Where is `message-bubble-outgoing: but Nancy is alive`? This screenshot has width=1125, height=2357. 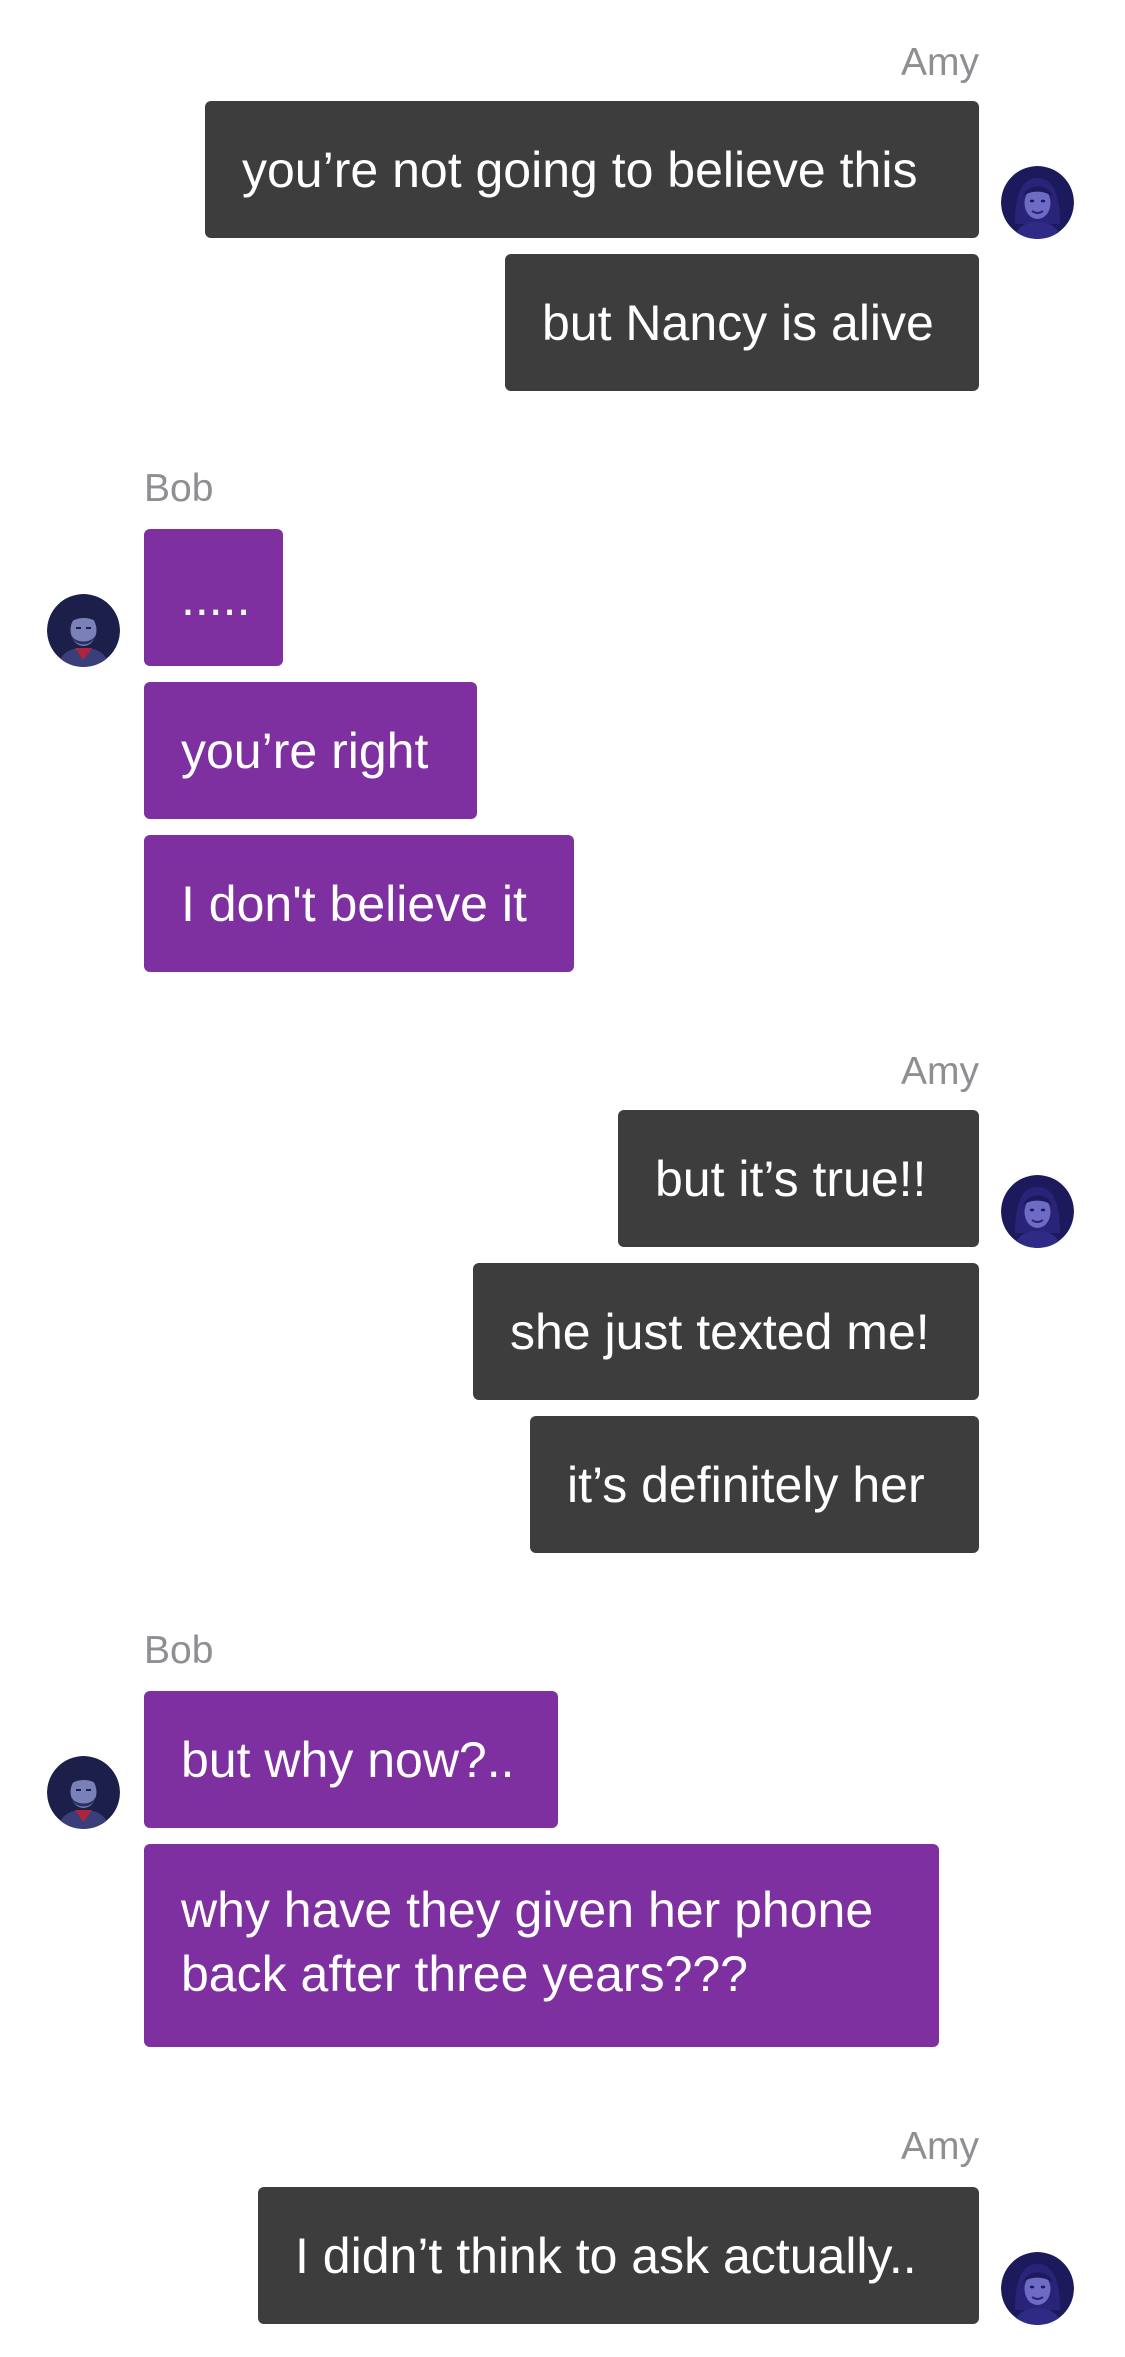 message-bubble-outgoing: but Nancy is alive is located at coordinates (742, 322).